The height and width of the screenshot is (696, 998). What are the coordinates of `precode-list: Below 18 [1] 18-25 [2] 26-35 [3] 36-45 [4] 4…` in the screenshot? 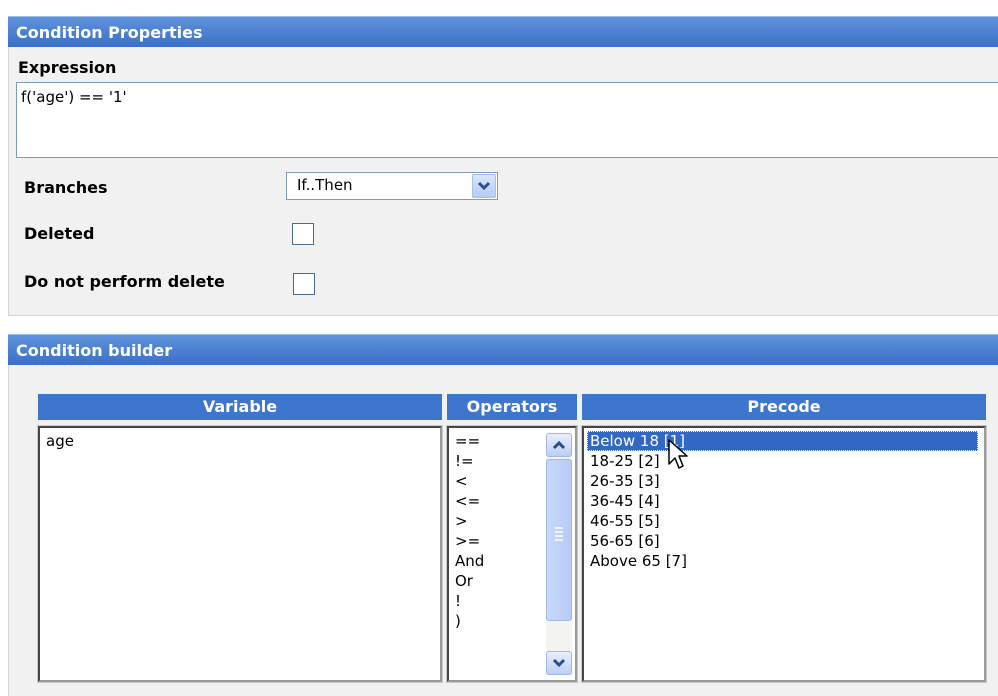 It's located at (782, 501).